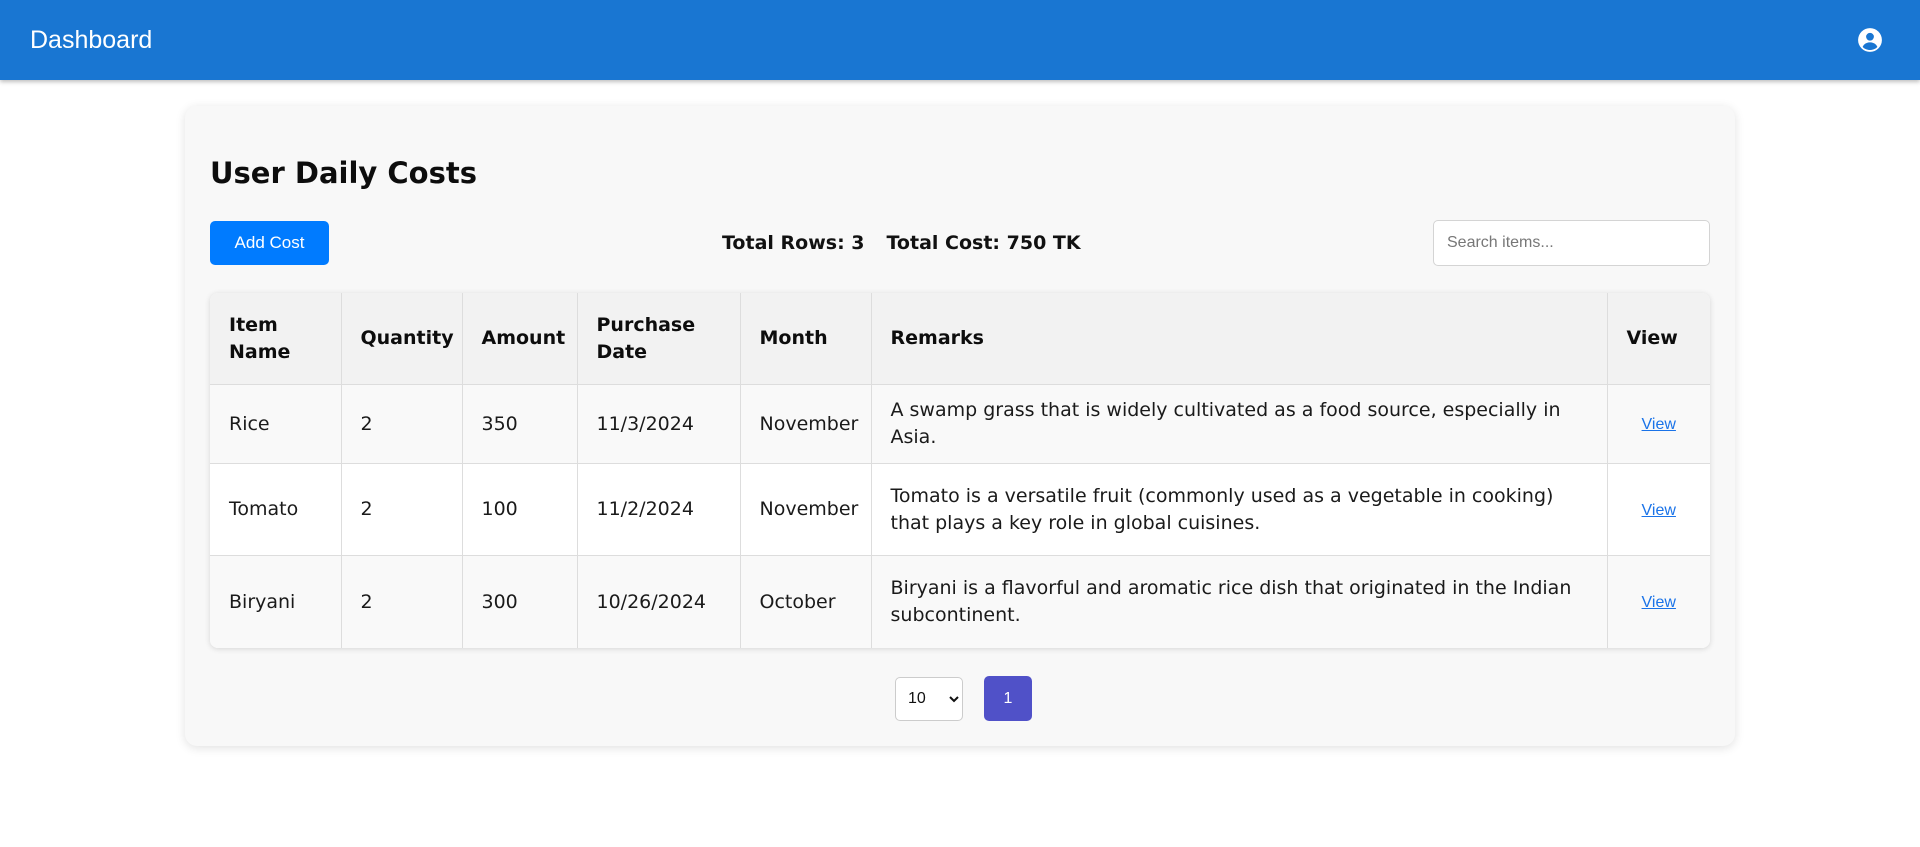 This screenshot has height=847, width=1920. What do you see at coordinates (793, 243) in the screenshot?
I see `total-rows: Total Rows: 3` at bounding box center [793, 243].